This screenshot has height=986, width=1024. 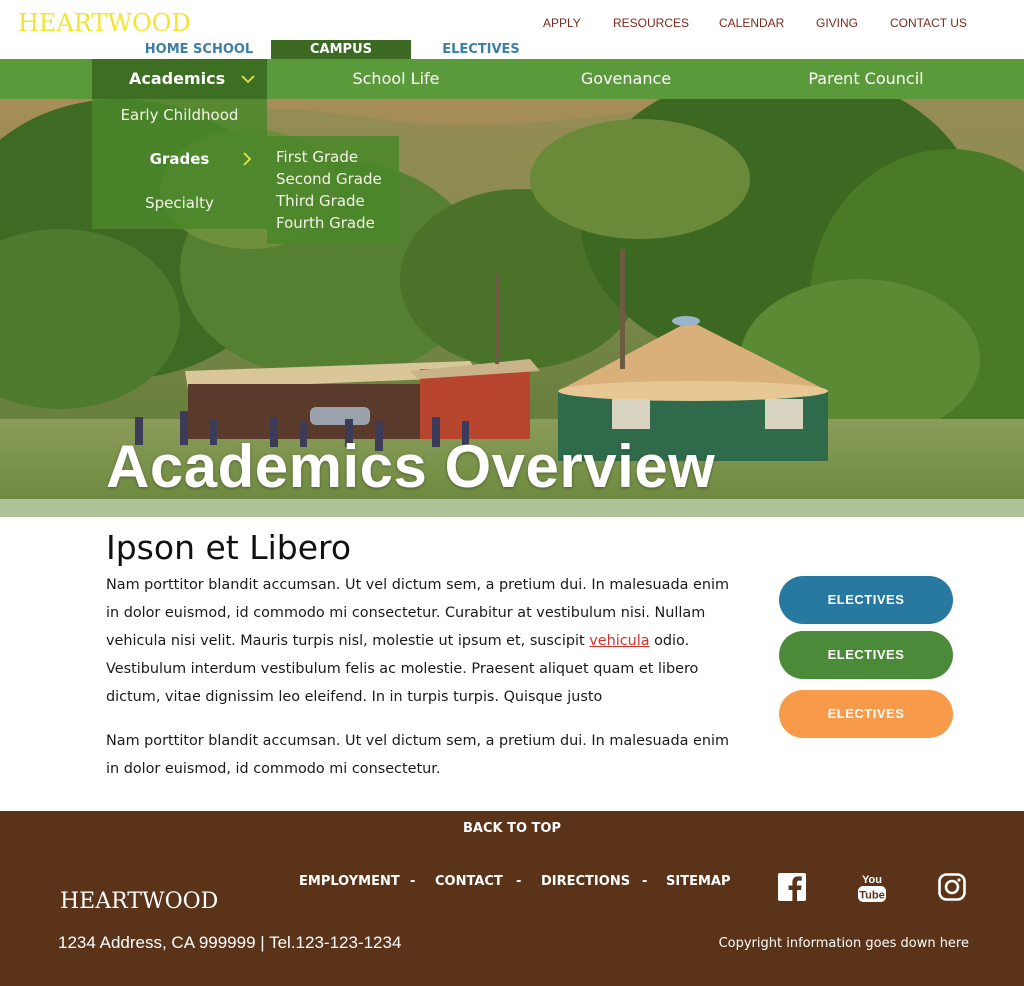 What do you see at coordinates (952, 887) in the screenshot?
I see `instagram-icon` at bounding box center [952, 887].